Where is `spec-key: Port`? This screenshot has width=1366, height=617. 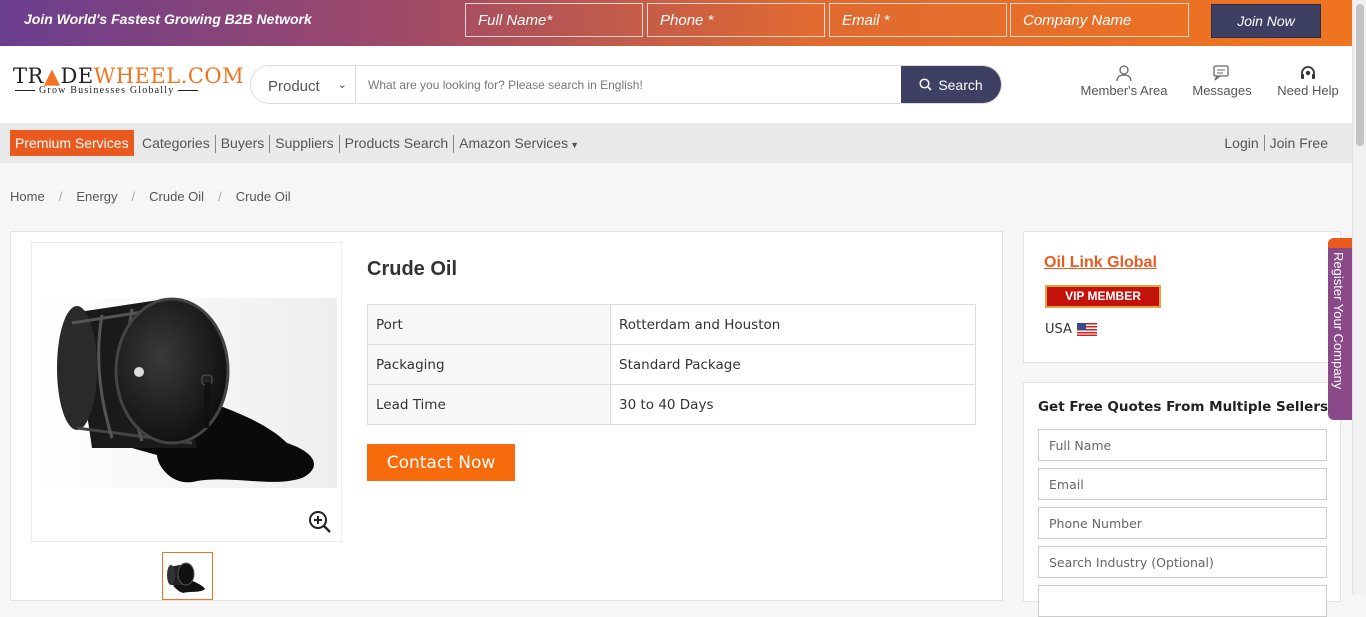 spec-key: Port is located at coordinates (489, 324).